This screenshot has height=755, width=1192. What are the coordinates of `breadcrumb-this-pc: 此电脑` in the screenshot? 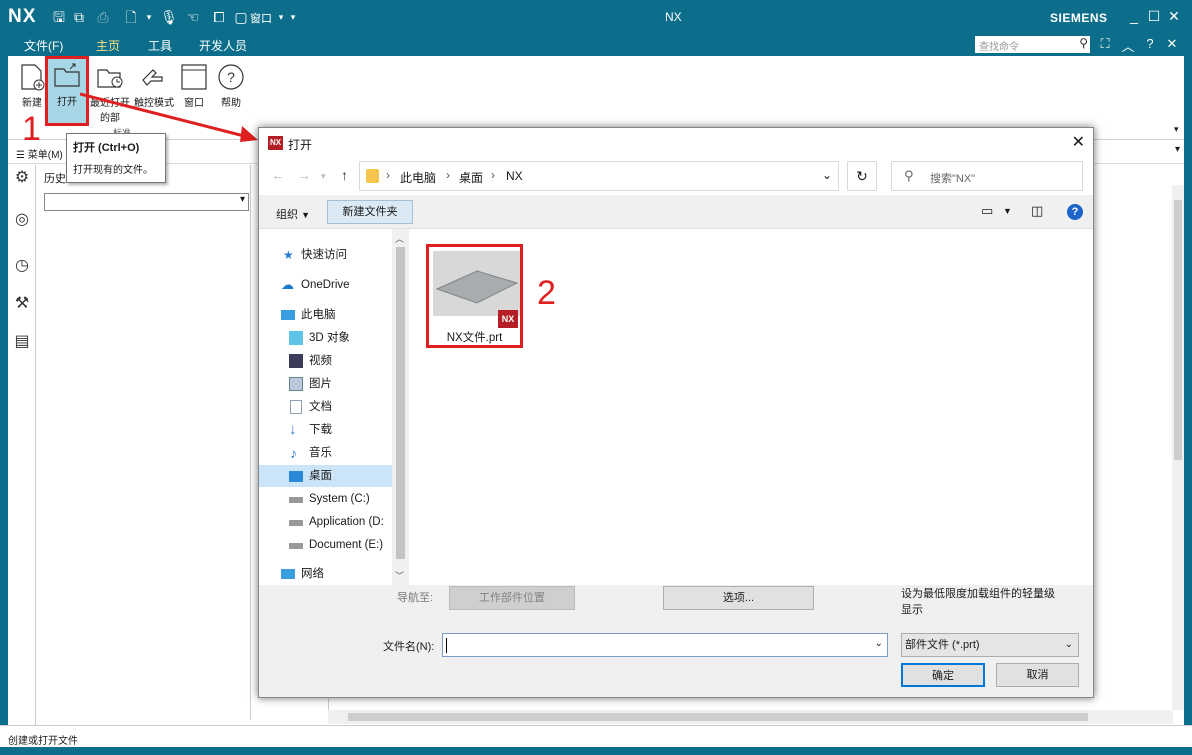 It's located at (418, 177).